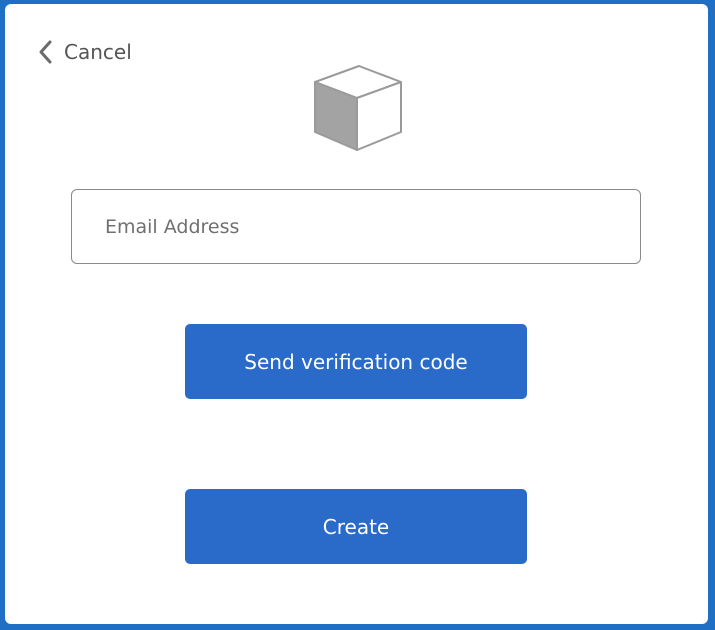  What do you see at coordinates (356, 109) in the screenshot?
I see `cube-icon` at bounding box center [356, 109].